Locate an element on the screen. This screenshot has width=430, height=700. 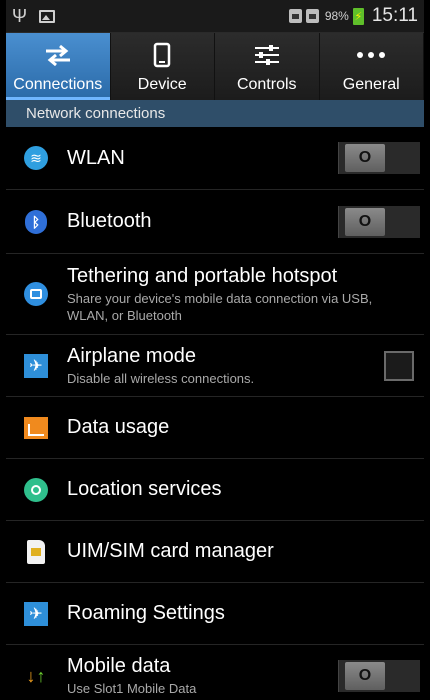
battery-percent: 98% is located at coordinates (336, 16).